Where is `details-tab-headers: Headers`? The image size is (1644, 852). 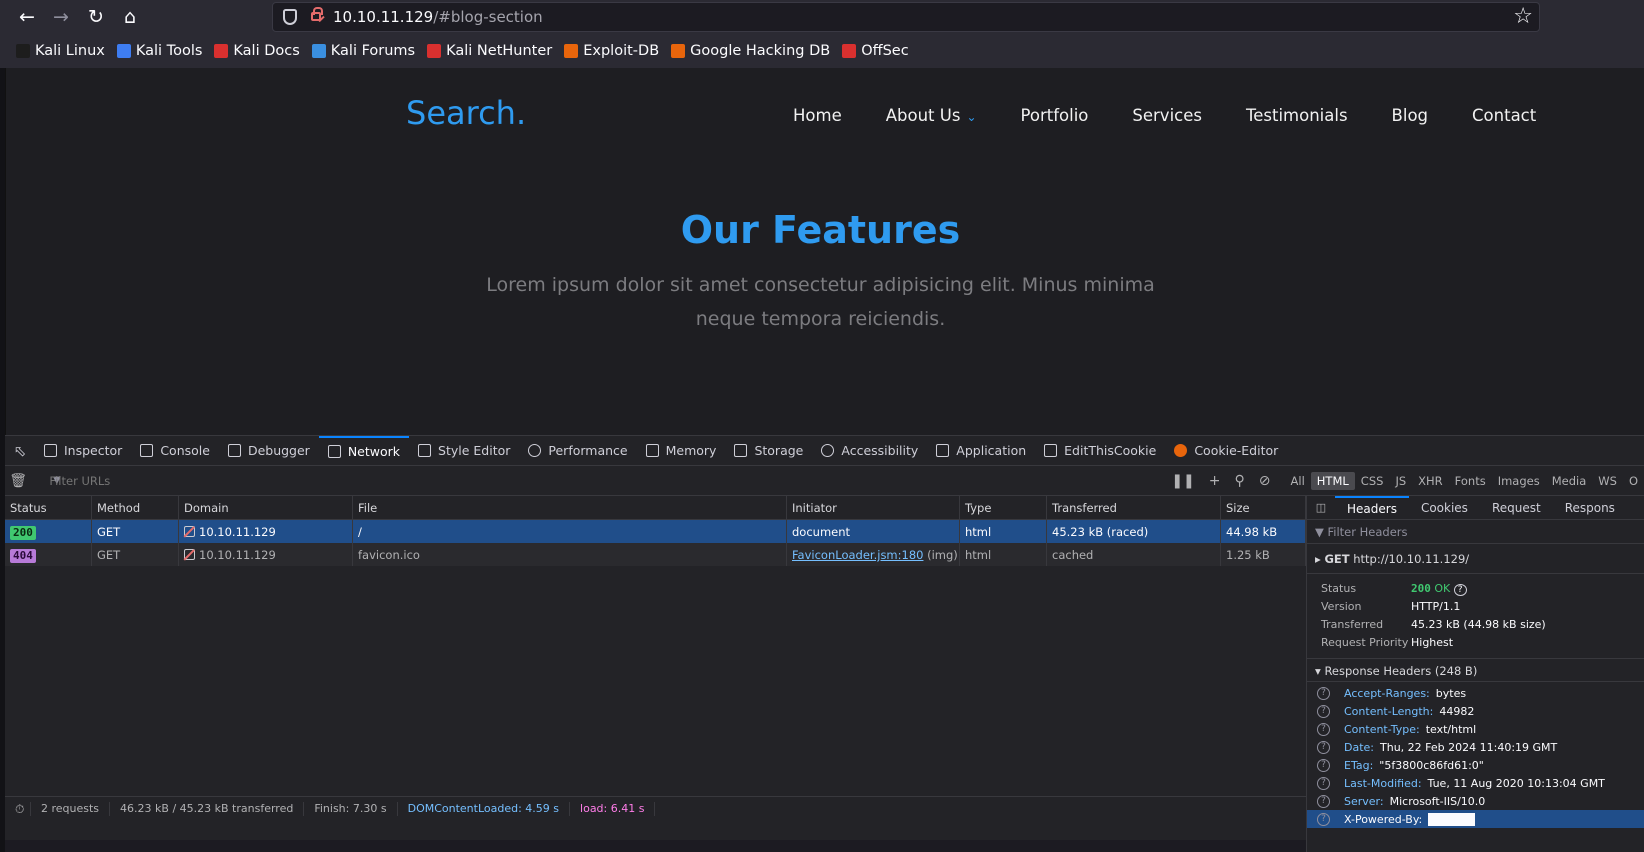
details-tab-headers: Headers is located at coordinates (1372, 508).